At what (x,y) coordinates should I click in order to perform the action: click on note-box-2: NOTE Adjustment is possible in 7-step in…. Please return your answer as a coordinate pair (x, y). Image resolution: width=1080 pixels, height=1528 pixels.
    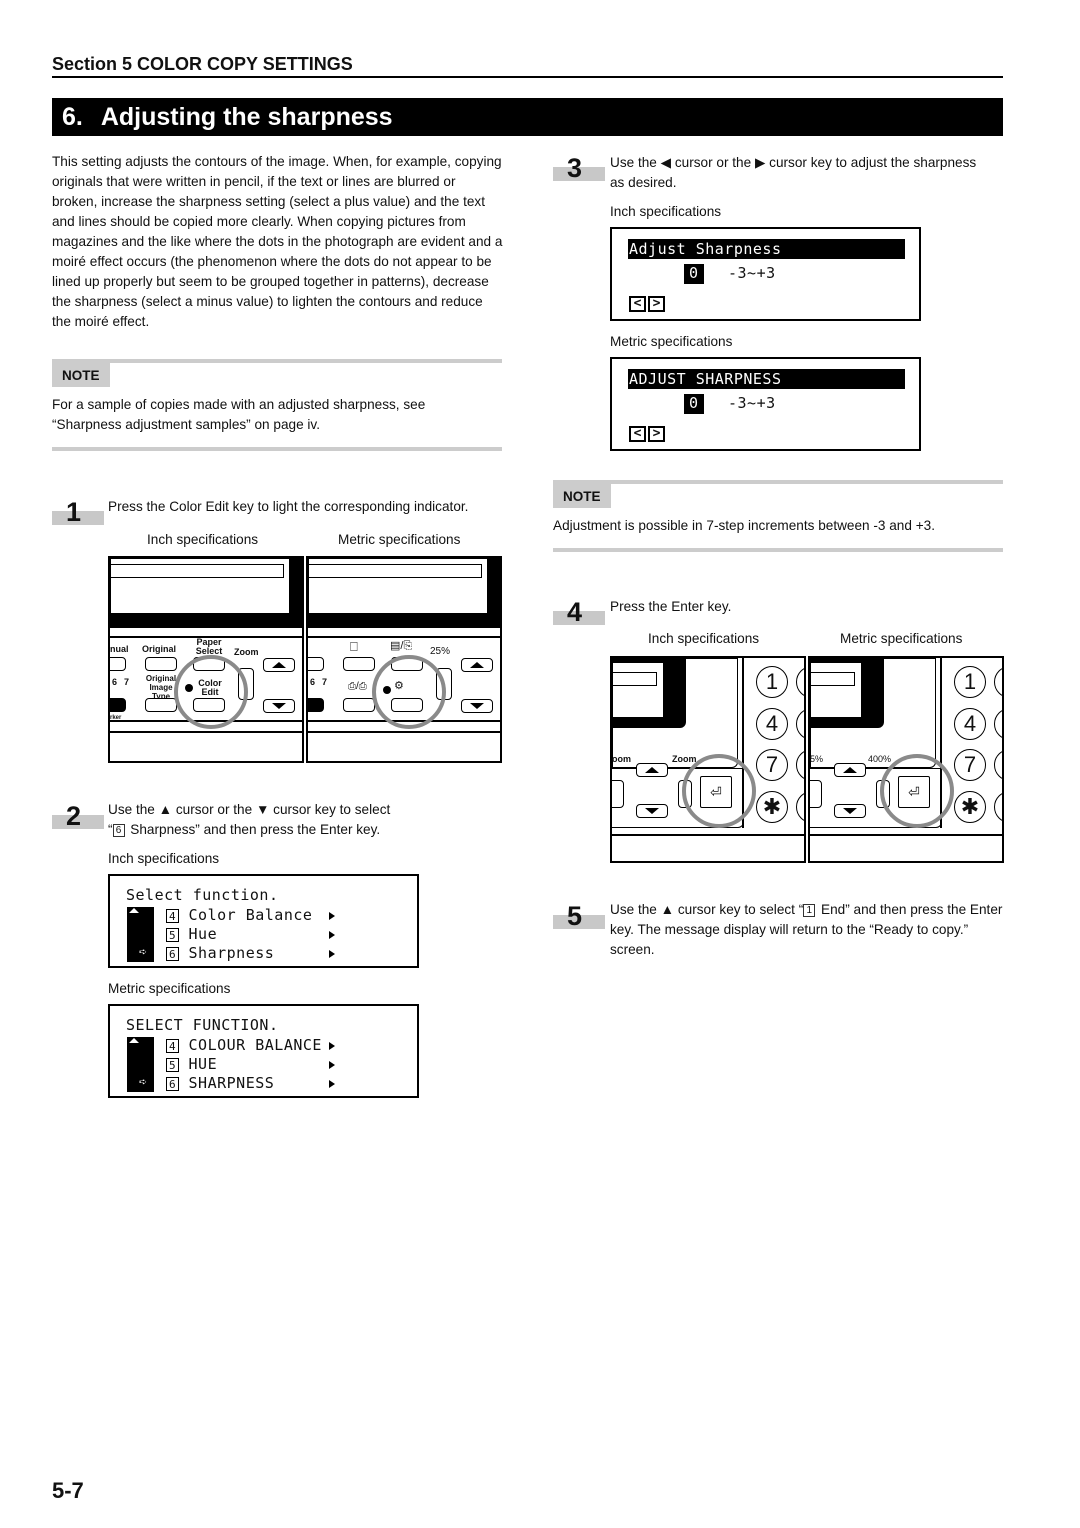
    Looking at the image, I should click on (778, 516).